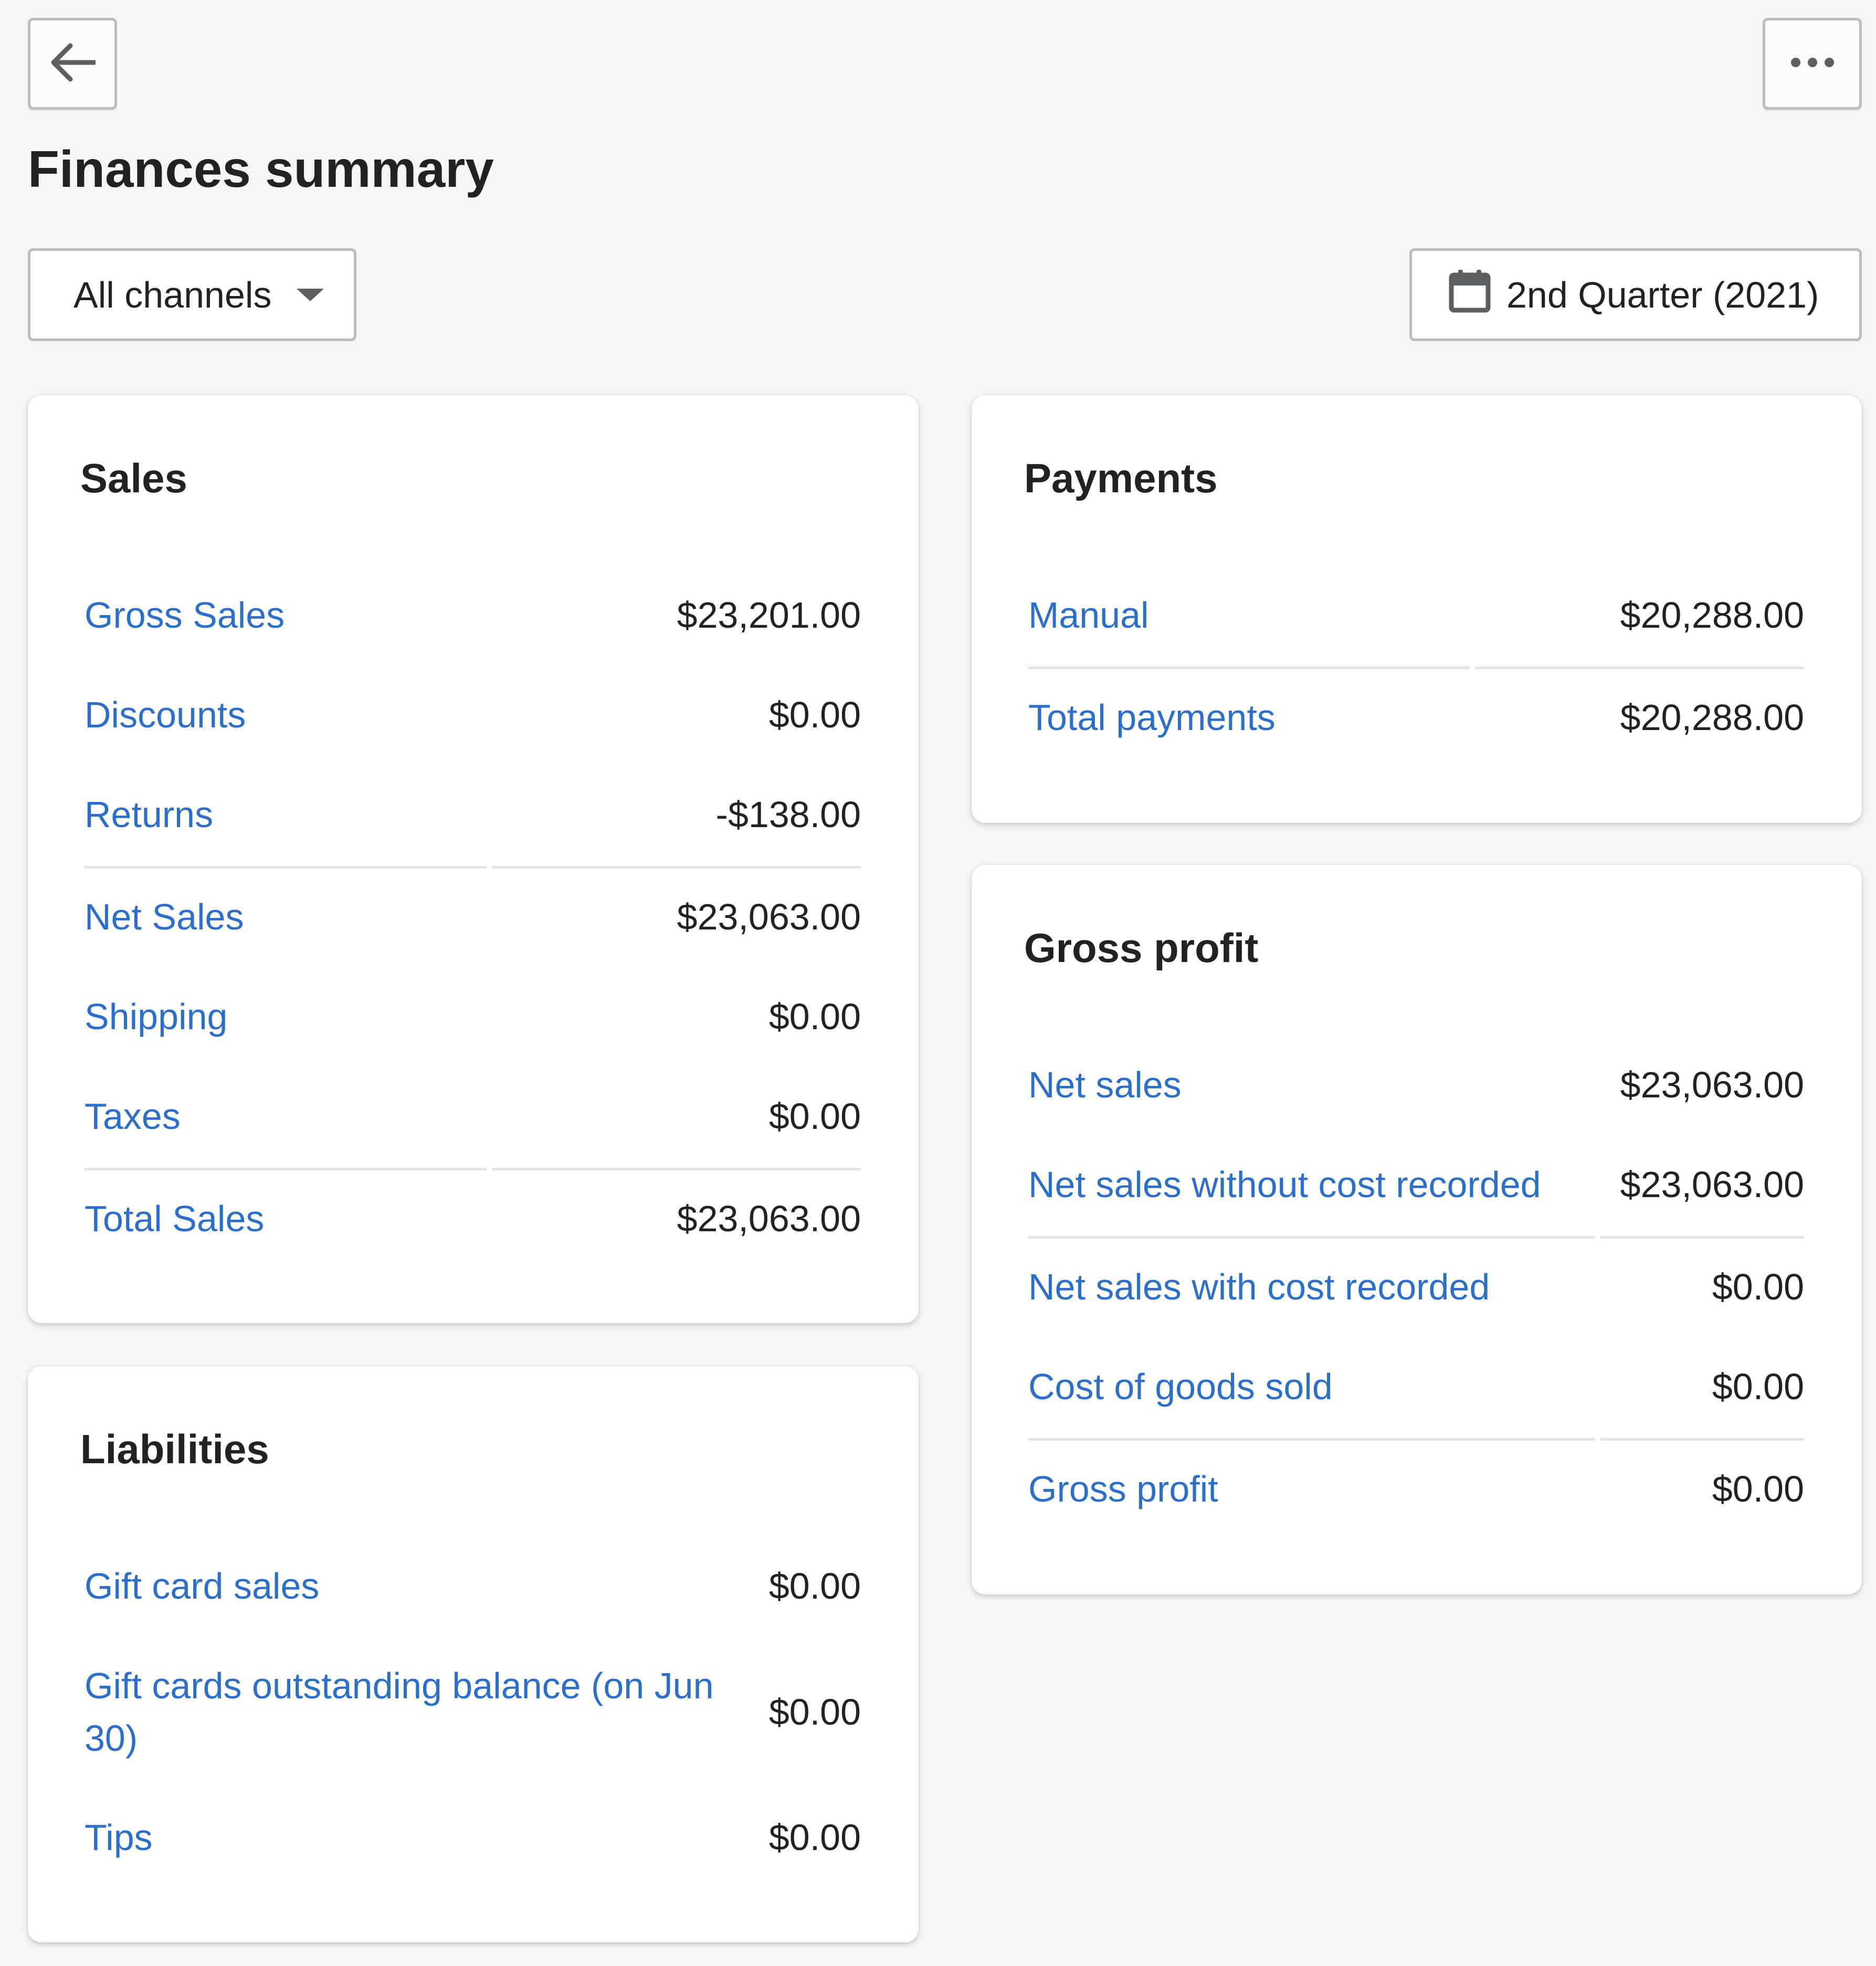 The image size is (1876, 1966). Describe the element at coordinates (1121, 478) in the screenshot. I see `payments-card-title: Payments` at that location.